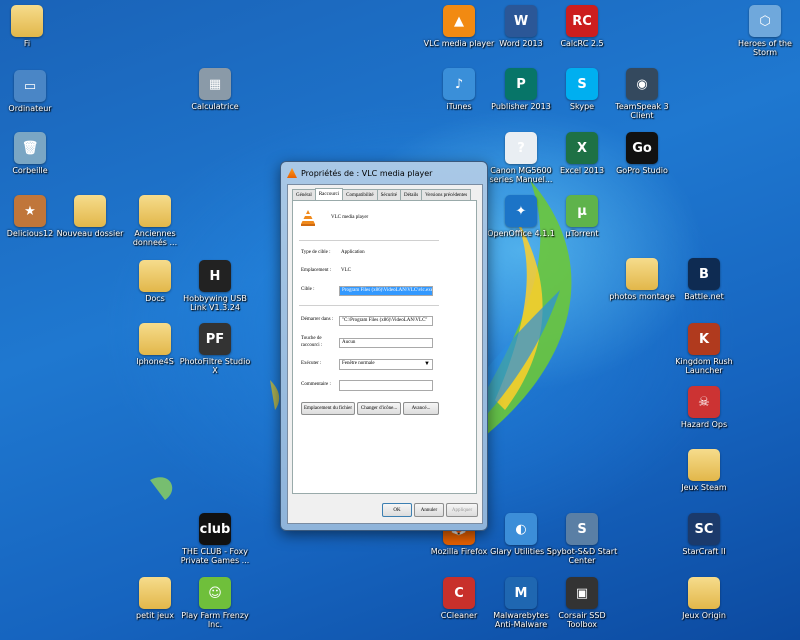  I want to click on desktop-icon-label: Ordinateur, so click(30, 108).